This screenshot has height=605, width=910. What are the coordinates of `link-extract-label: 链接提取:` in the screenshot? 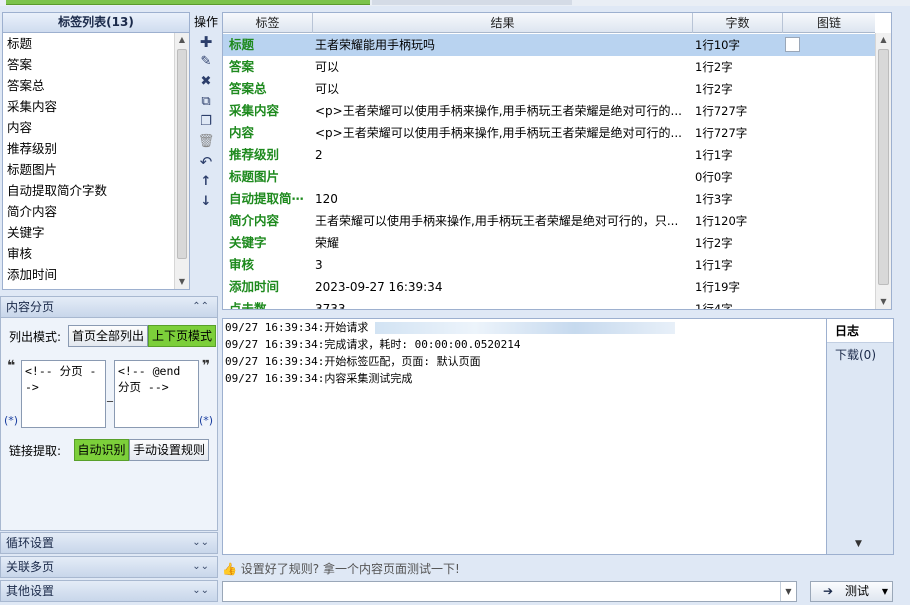 It's located at (35, 451).